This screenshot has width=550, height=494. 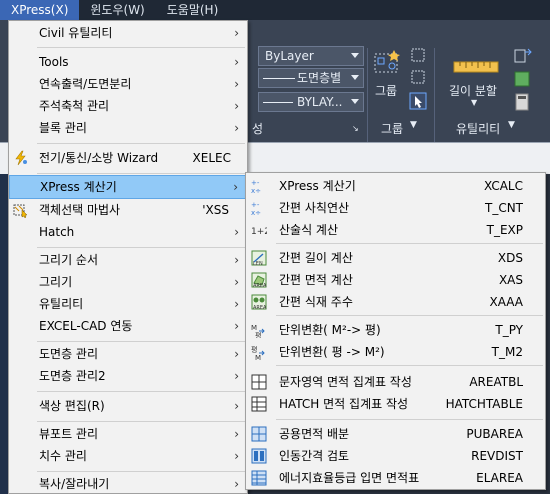 What do you see at coordinates (117, 10) in the screenshot?
I see `menu-window: 윈도우(W)` at bounding box center [117, 10].